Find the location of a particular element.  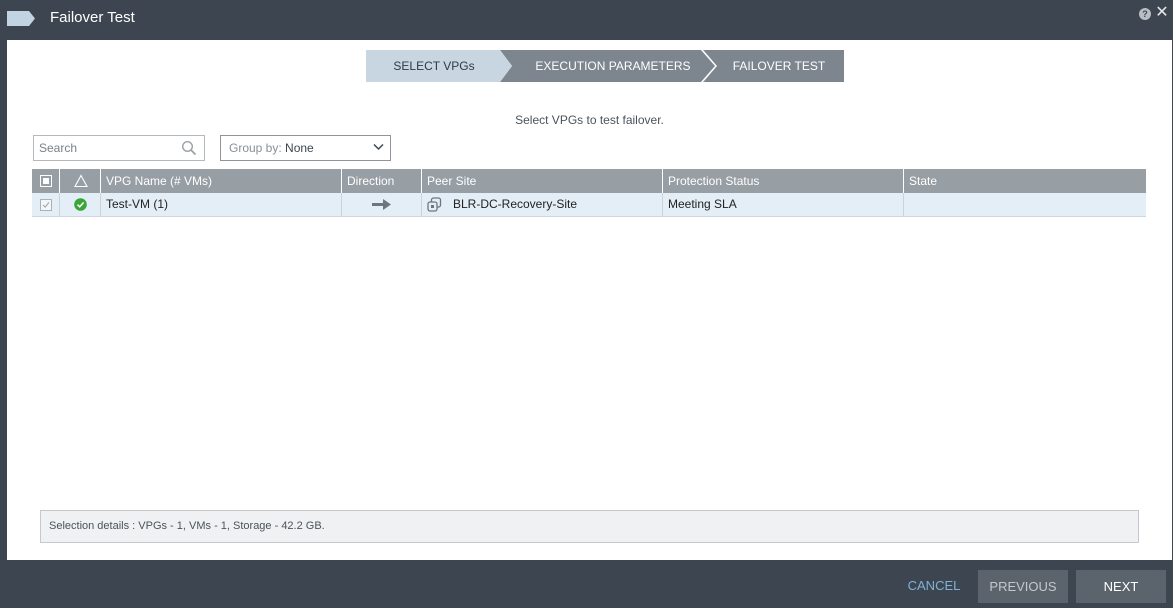

help-icon: ? is located at coordinates (1145, 14).